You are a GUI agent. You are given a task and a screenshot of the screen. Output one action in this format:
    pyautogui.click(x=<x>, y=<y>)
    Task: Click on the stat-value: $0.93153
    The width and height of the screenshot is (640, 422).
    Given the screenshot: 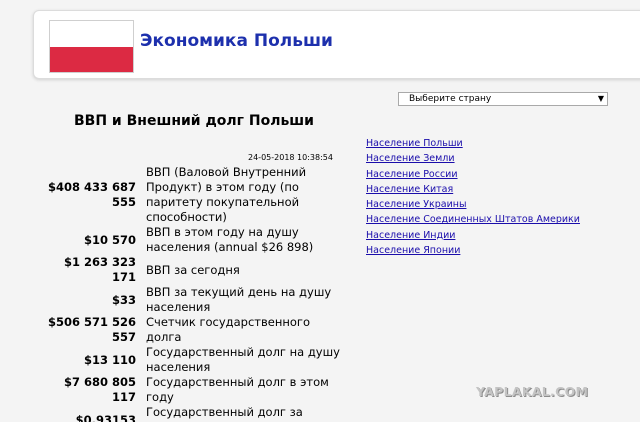 What is the action you would take?
    pyautogui.click(x=105, y=417)
    